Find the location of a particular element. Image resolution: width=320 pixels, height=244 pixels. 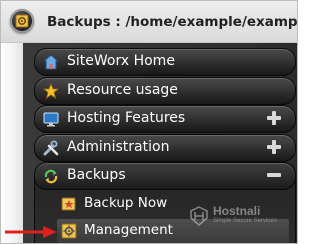

menu-item-hosting-features: Hosting Features is located at coordinates (165, 119).